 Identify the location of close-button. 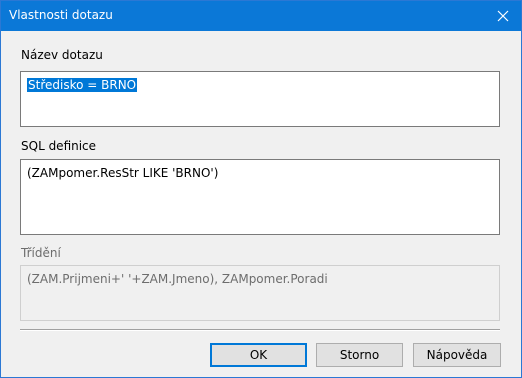
(503, 16).